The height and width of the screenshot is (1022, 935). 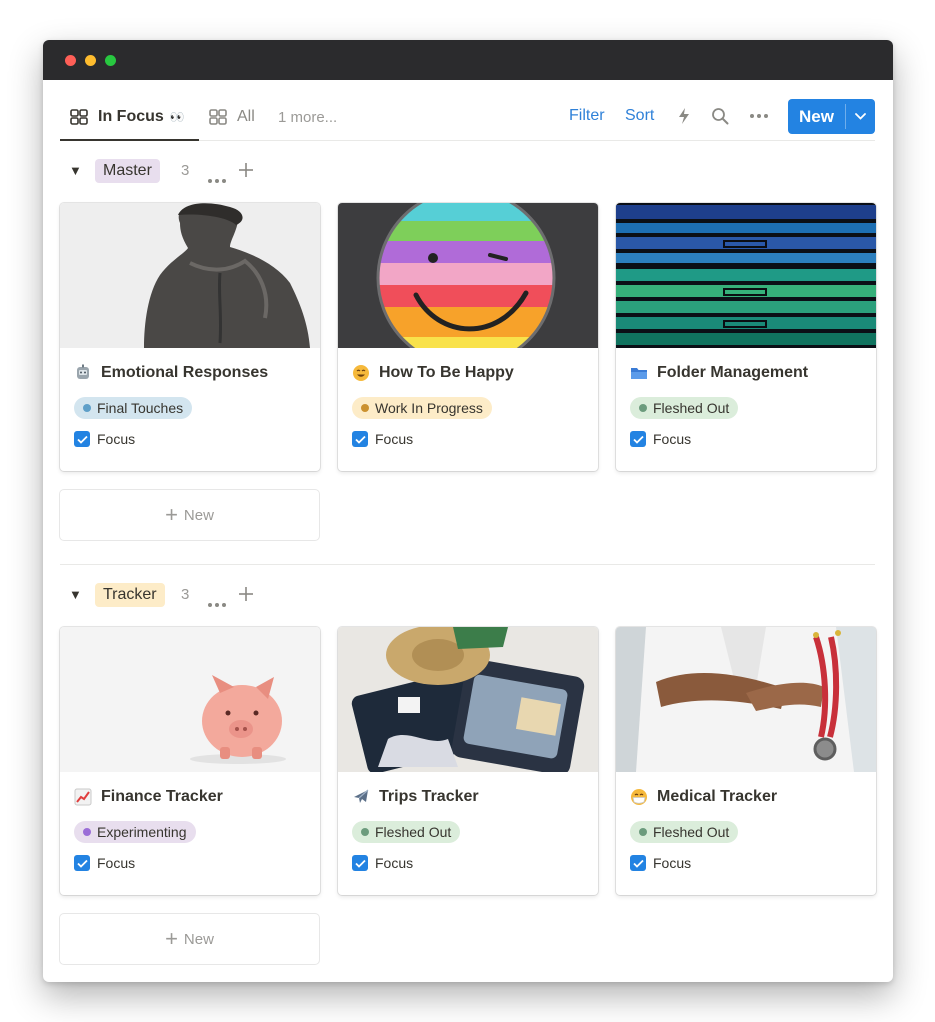 I want to click on card-finance-tracker: Finance Tracker Experimenting Focus, so click(x=190, y=761).